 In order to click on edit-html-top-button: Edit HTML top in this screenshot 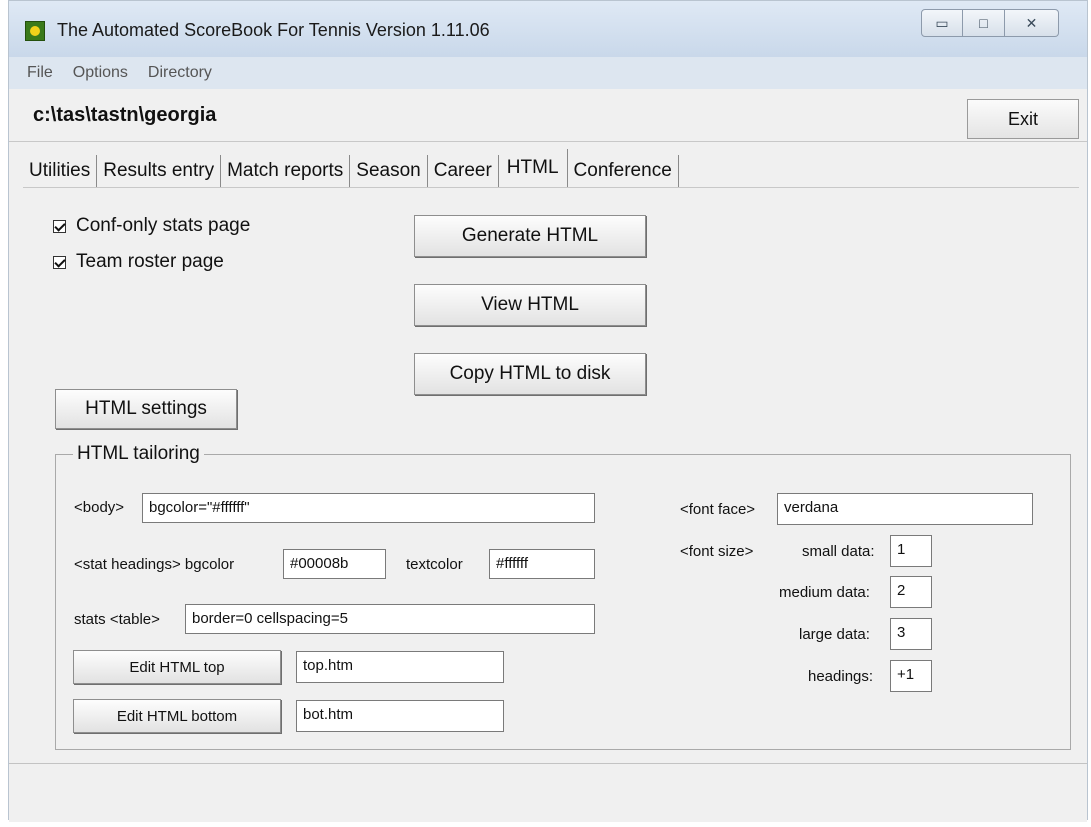, I will do `click(177, 667)`.